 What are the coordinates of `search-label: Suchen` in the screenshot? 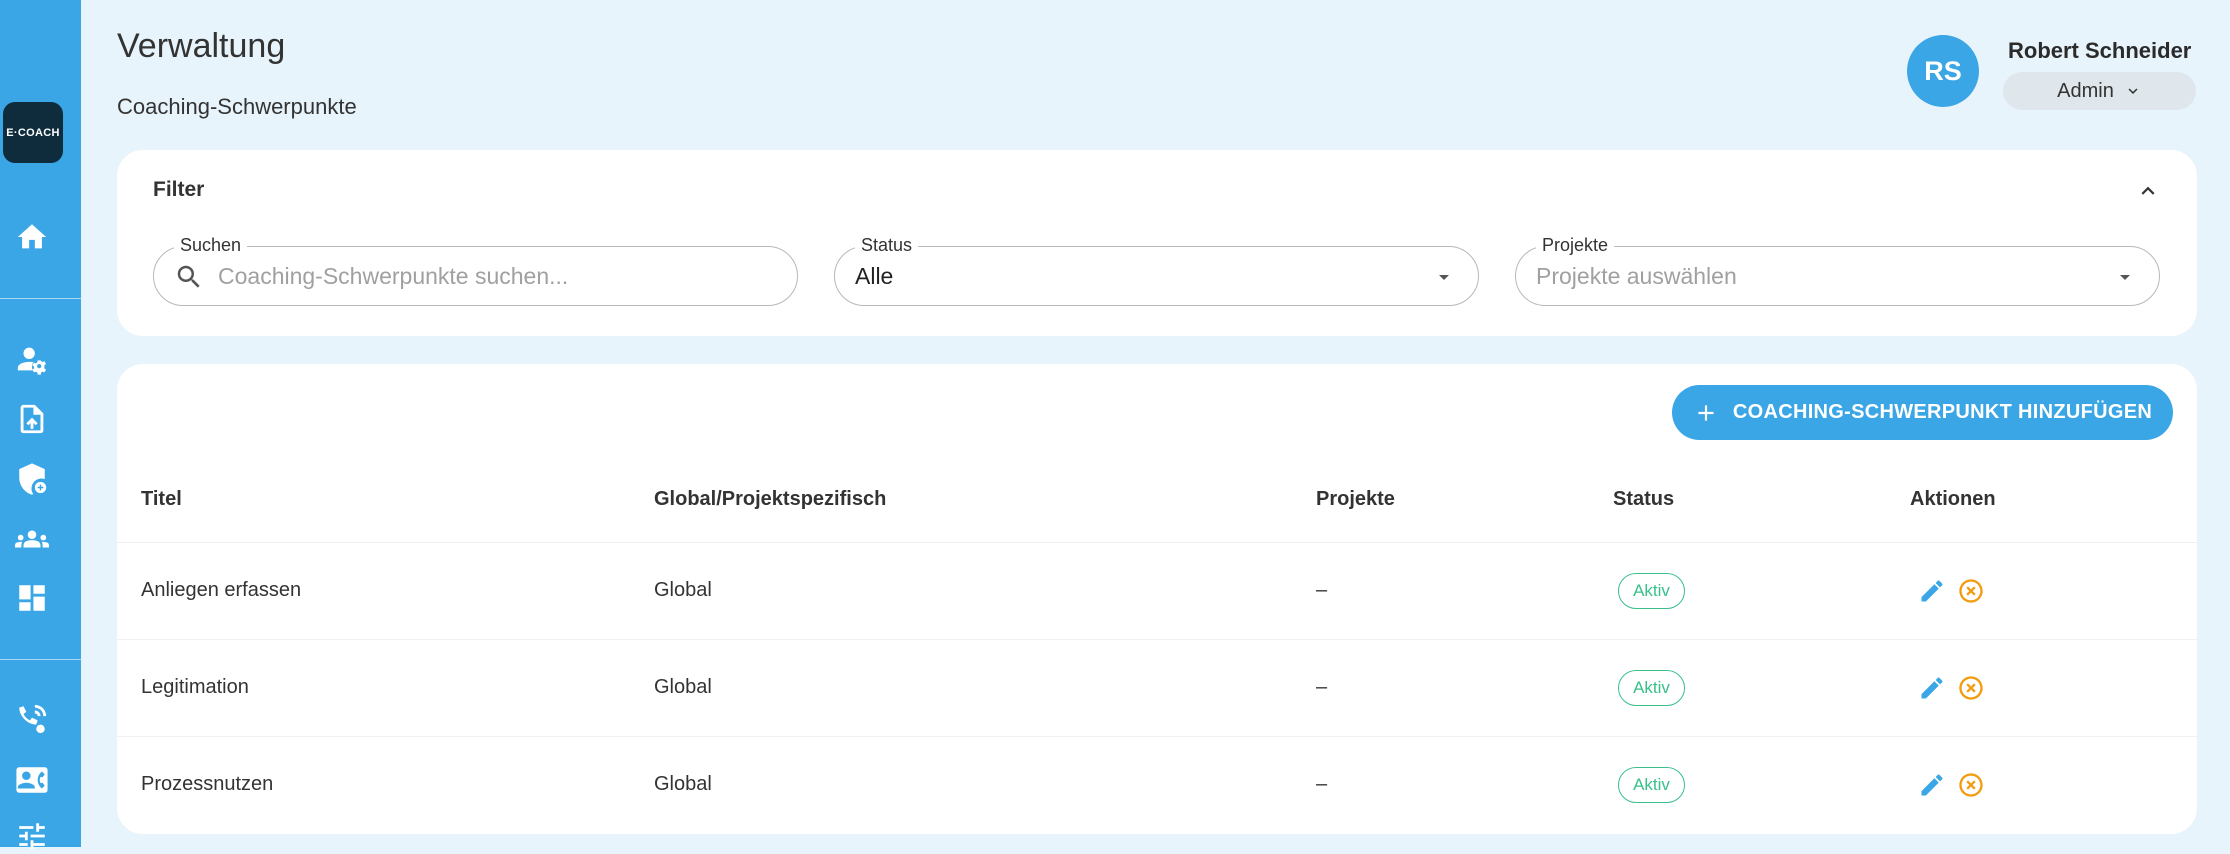 It's located at (211, 245).